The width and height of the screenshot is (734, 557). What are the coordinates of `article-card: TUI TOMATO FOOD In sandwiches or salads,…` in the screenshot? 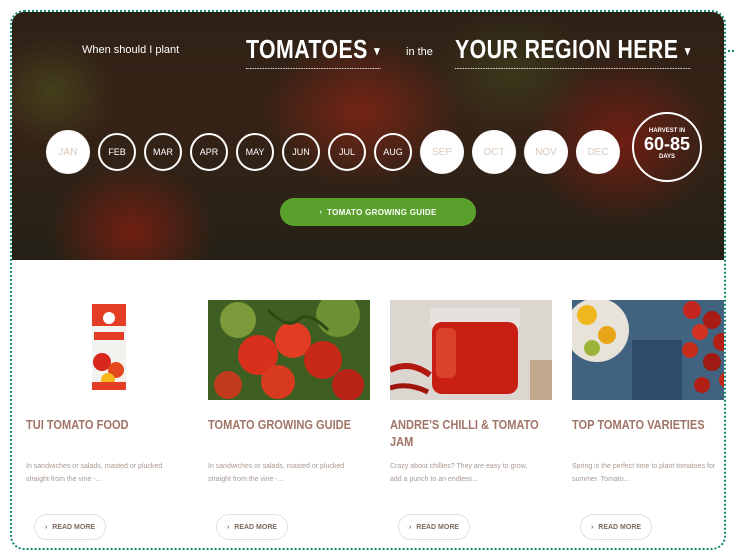 It's located at (107, 424).